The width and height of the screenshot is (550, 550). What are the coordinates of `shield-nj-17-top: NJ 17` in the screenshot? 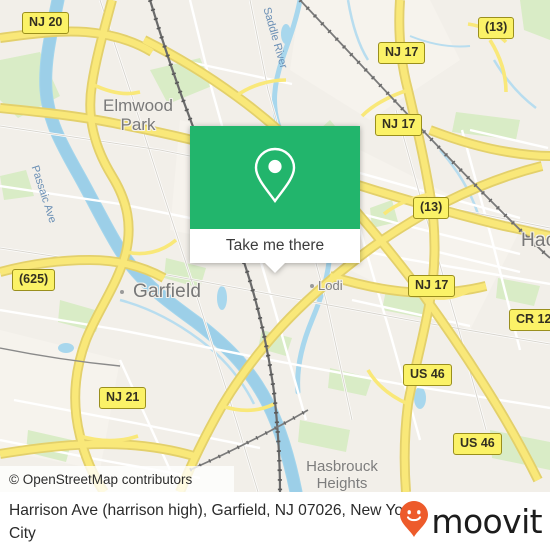 It's located at (402, 53).